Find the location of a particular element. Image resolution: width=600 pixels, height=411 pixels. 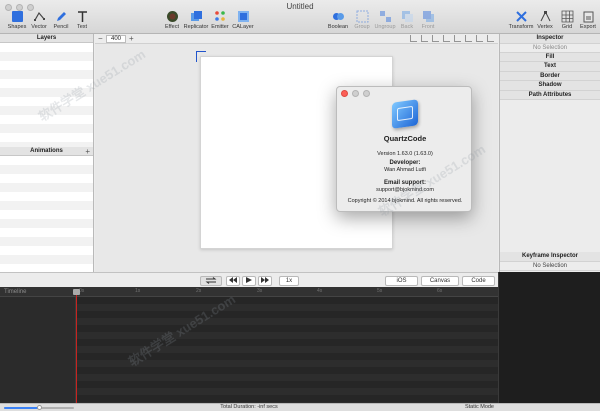

loop-button is located at coordinates (211, 281).